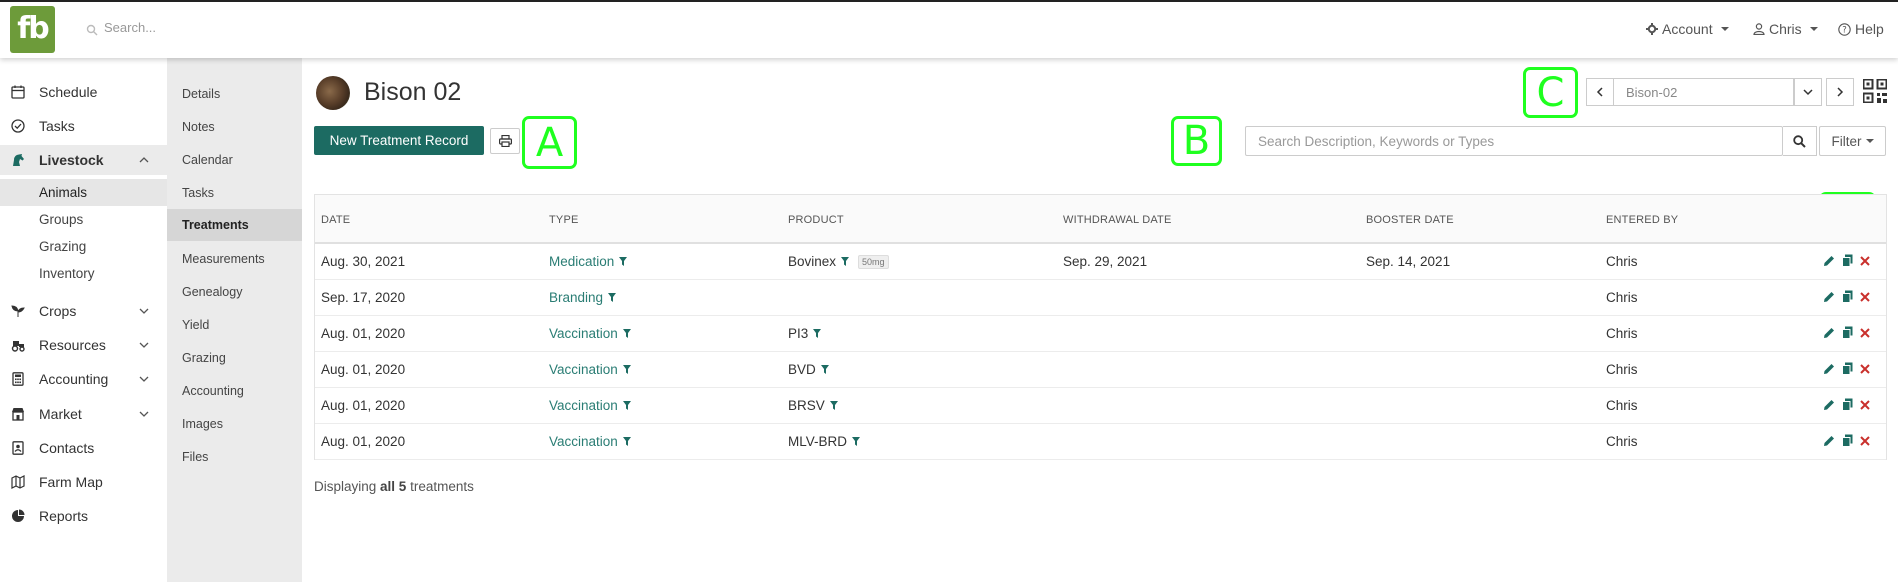 The width and height of the screenshot is (1898, 582). What do you see at coordinates (399, 140) in the screenshot?
I see `new-treatment-record-button: New Treatment Record` at bounding box center [399, 140].